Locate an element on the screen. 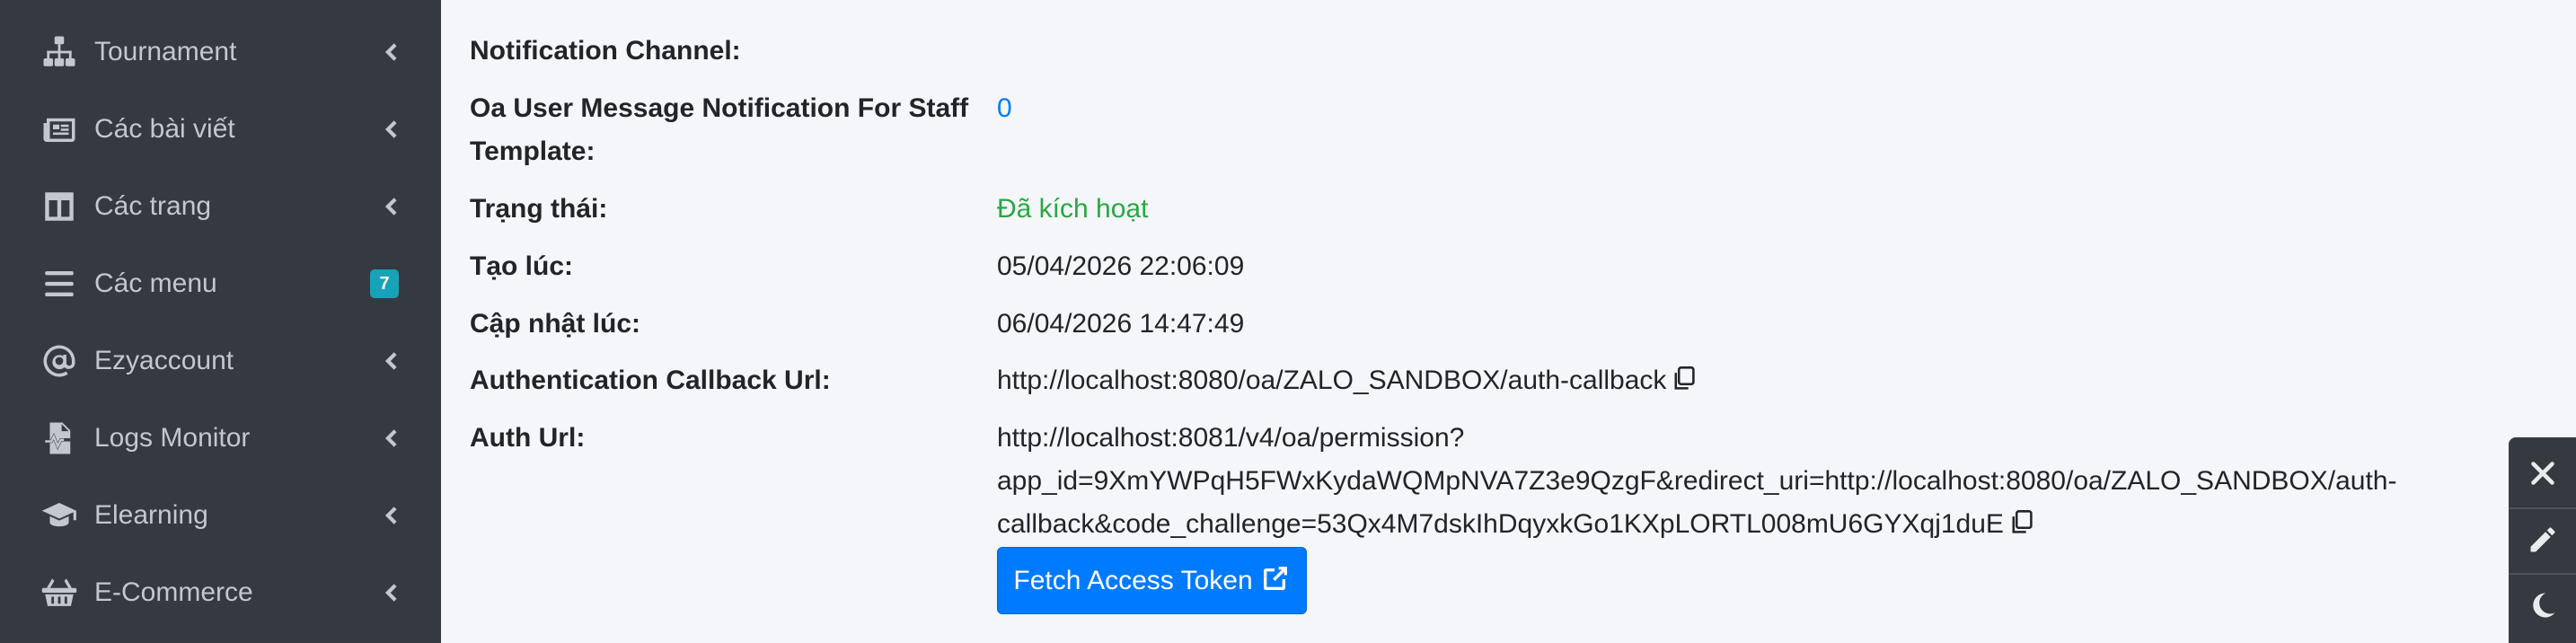 The height and width of the screenshot is (643, 2576). dark-mode-button is located at coordinates (2542, 607).